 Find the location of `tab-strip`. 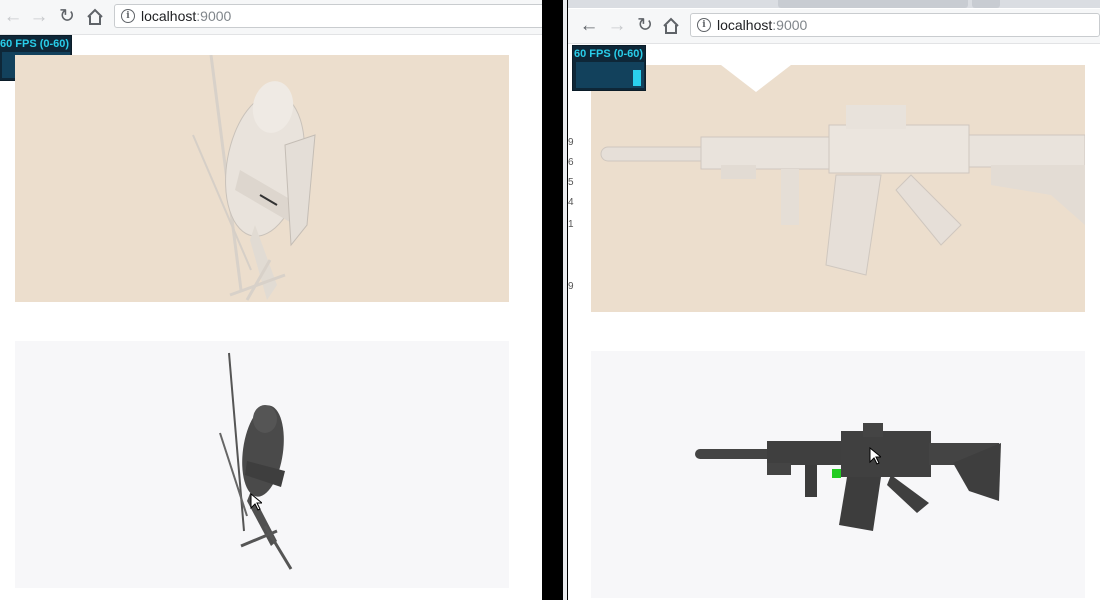

tab-strip is located at coordinates (834, 4).